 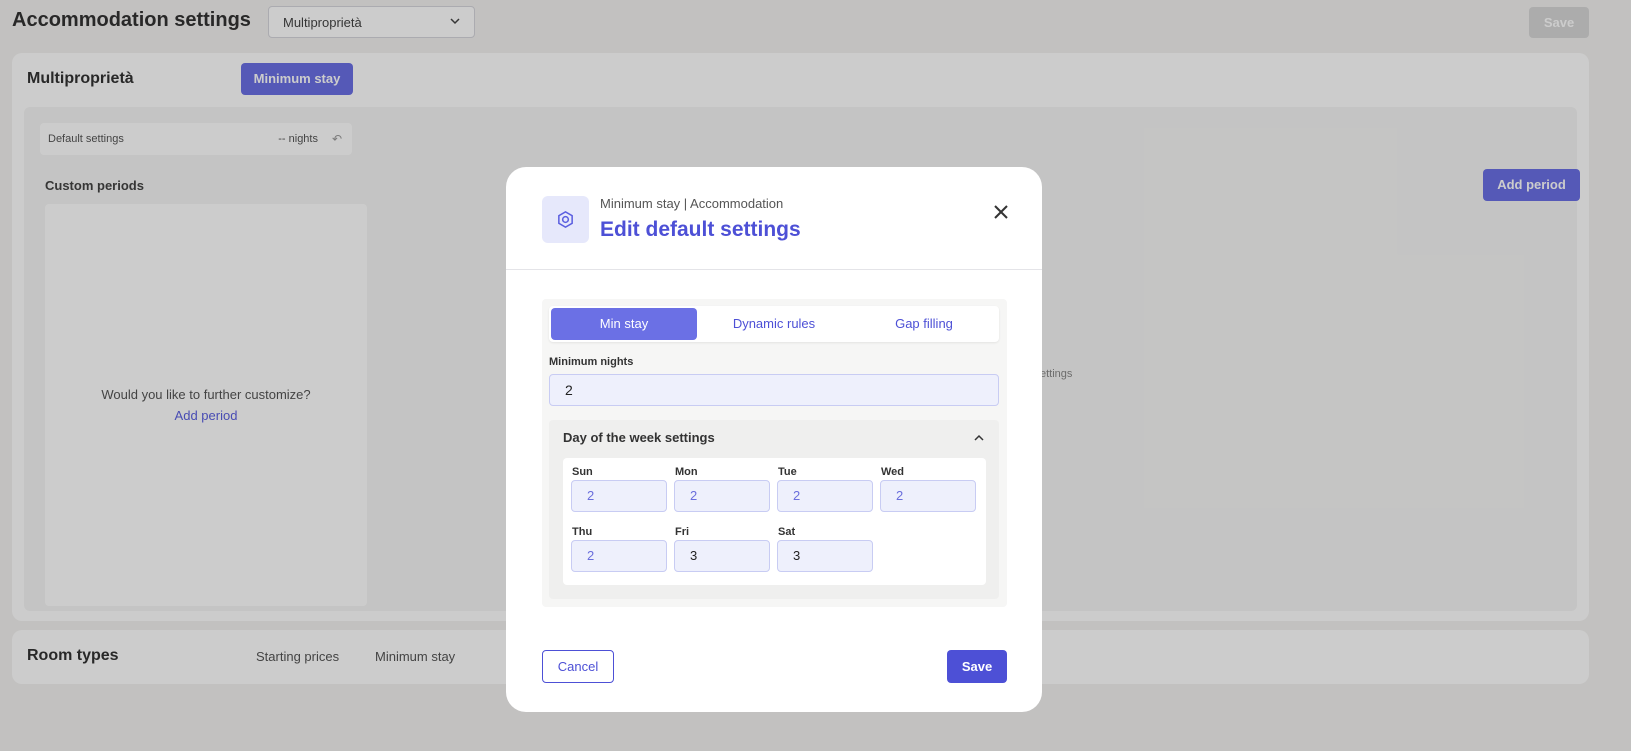 What do you see at coordinates (686, 472) in the screenshot?
I see `day-label: Mon` at bounding box center [686, 472].